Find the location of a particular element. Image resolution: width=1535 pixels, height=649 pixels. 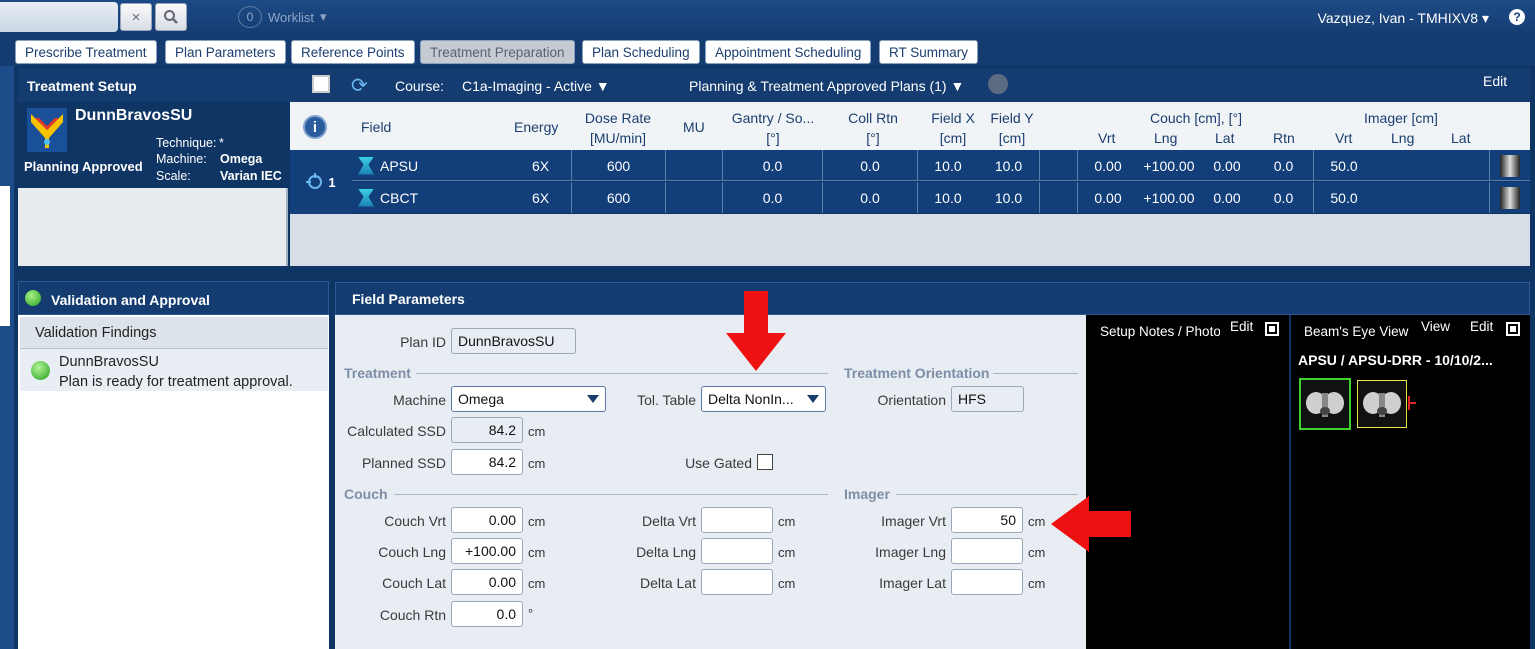

imager-lat-field is located at coordinates (987, 582).